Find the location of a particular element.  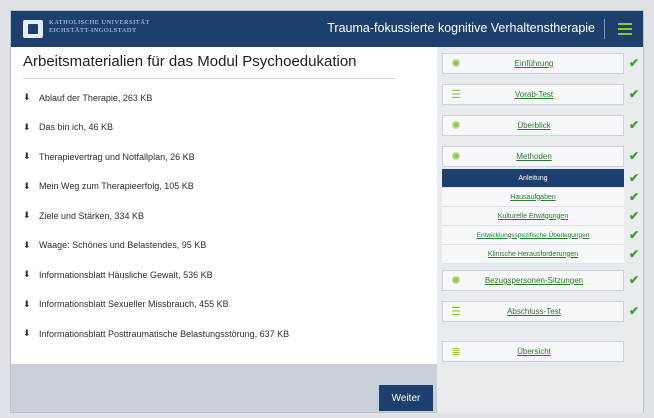

nav-item-methoden: ✺ Methoden is located at coordinates (533, 156).